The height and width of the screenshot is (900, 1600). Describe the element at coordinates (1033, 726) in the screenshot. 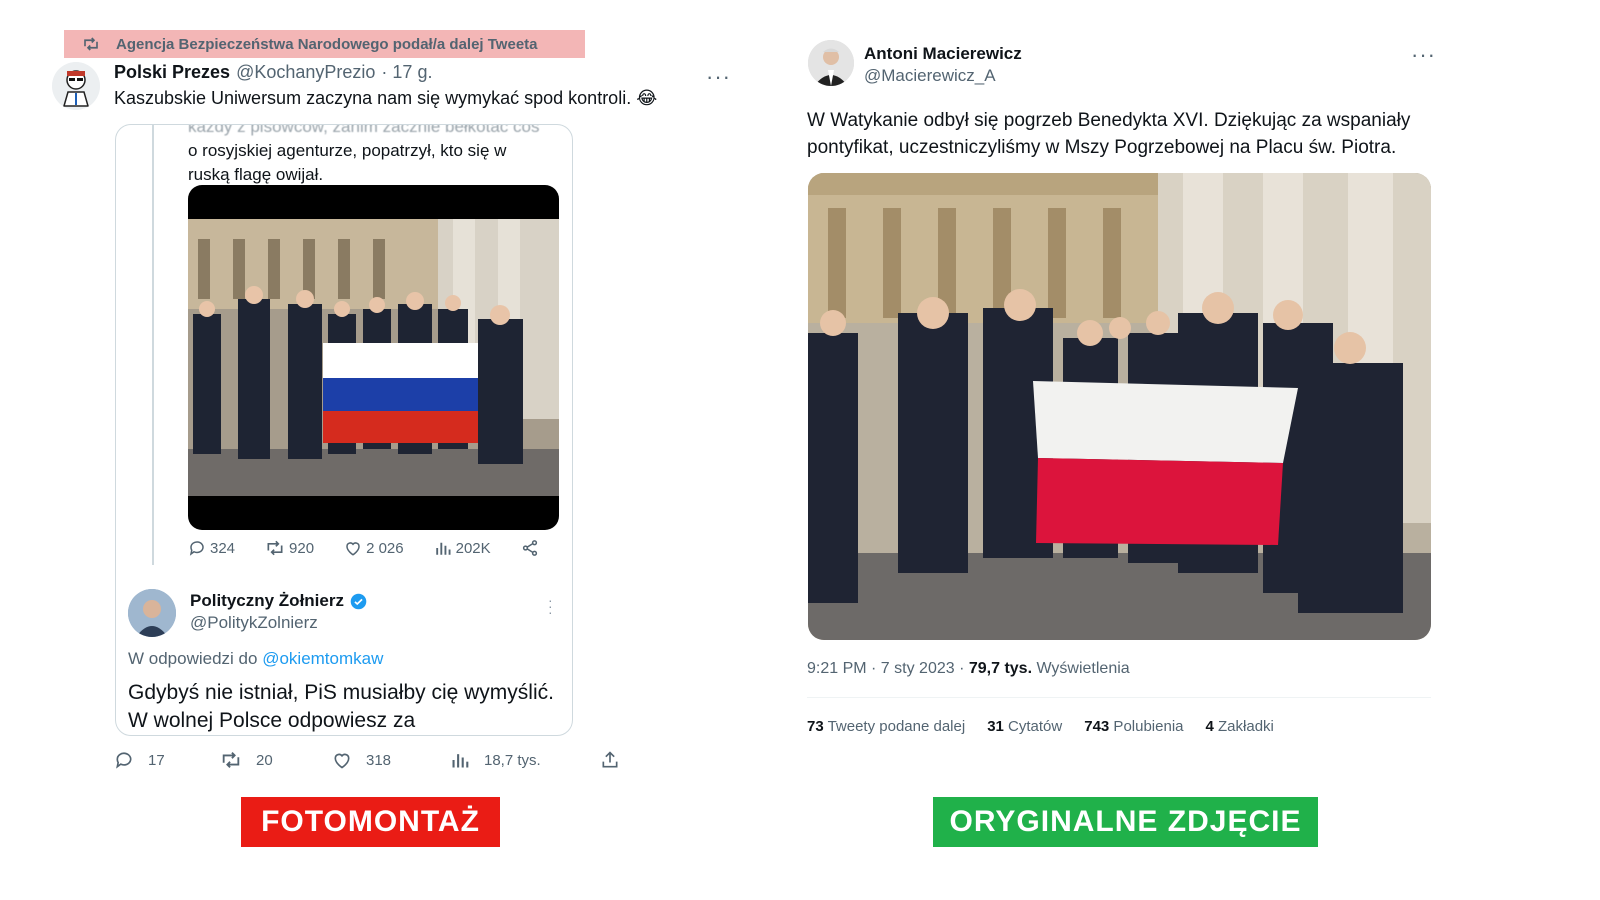

I see `stat-label: Cytatów` at that location.